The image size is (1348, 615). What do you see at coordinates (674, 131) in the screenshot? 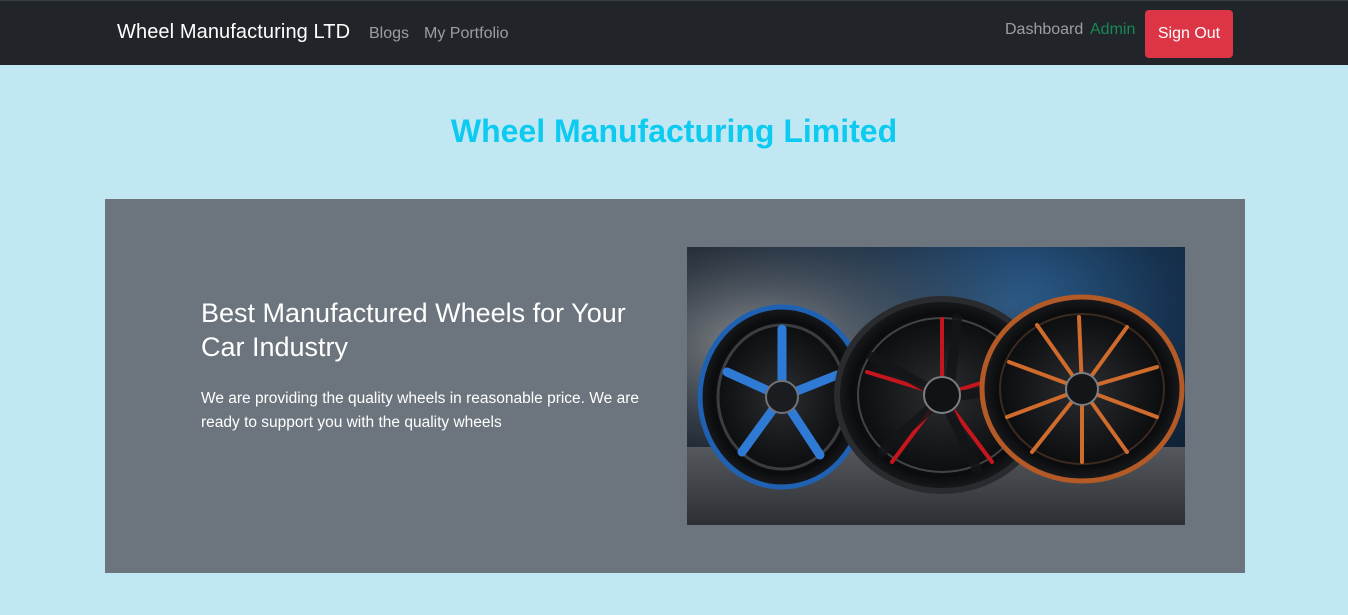
I see `page-title: Wheel Manufacturing Limited` at bounding box center [674, 131].